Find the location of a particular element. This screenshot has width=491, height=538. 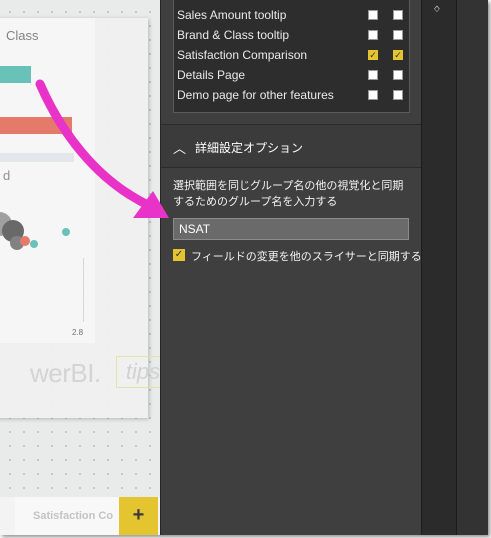

visible-checkbox: ✓ is located at coordinates (398, 55).